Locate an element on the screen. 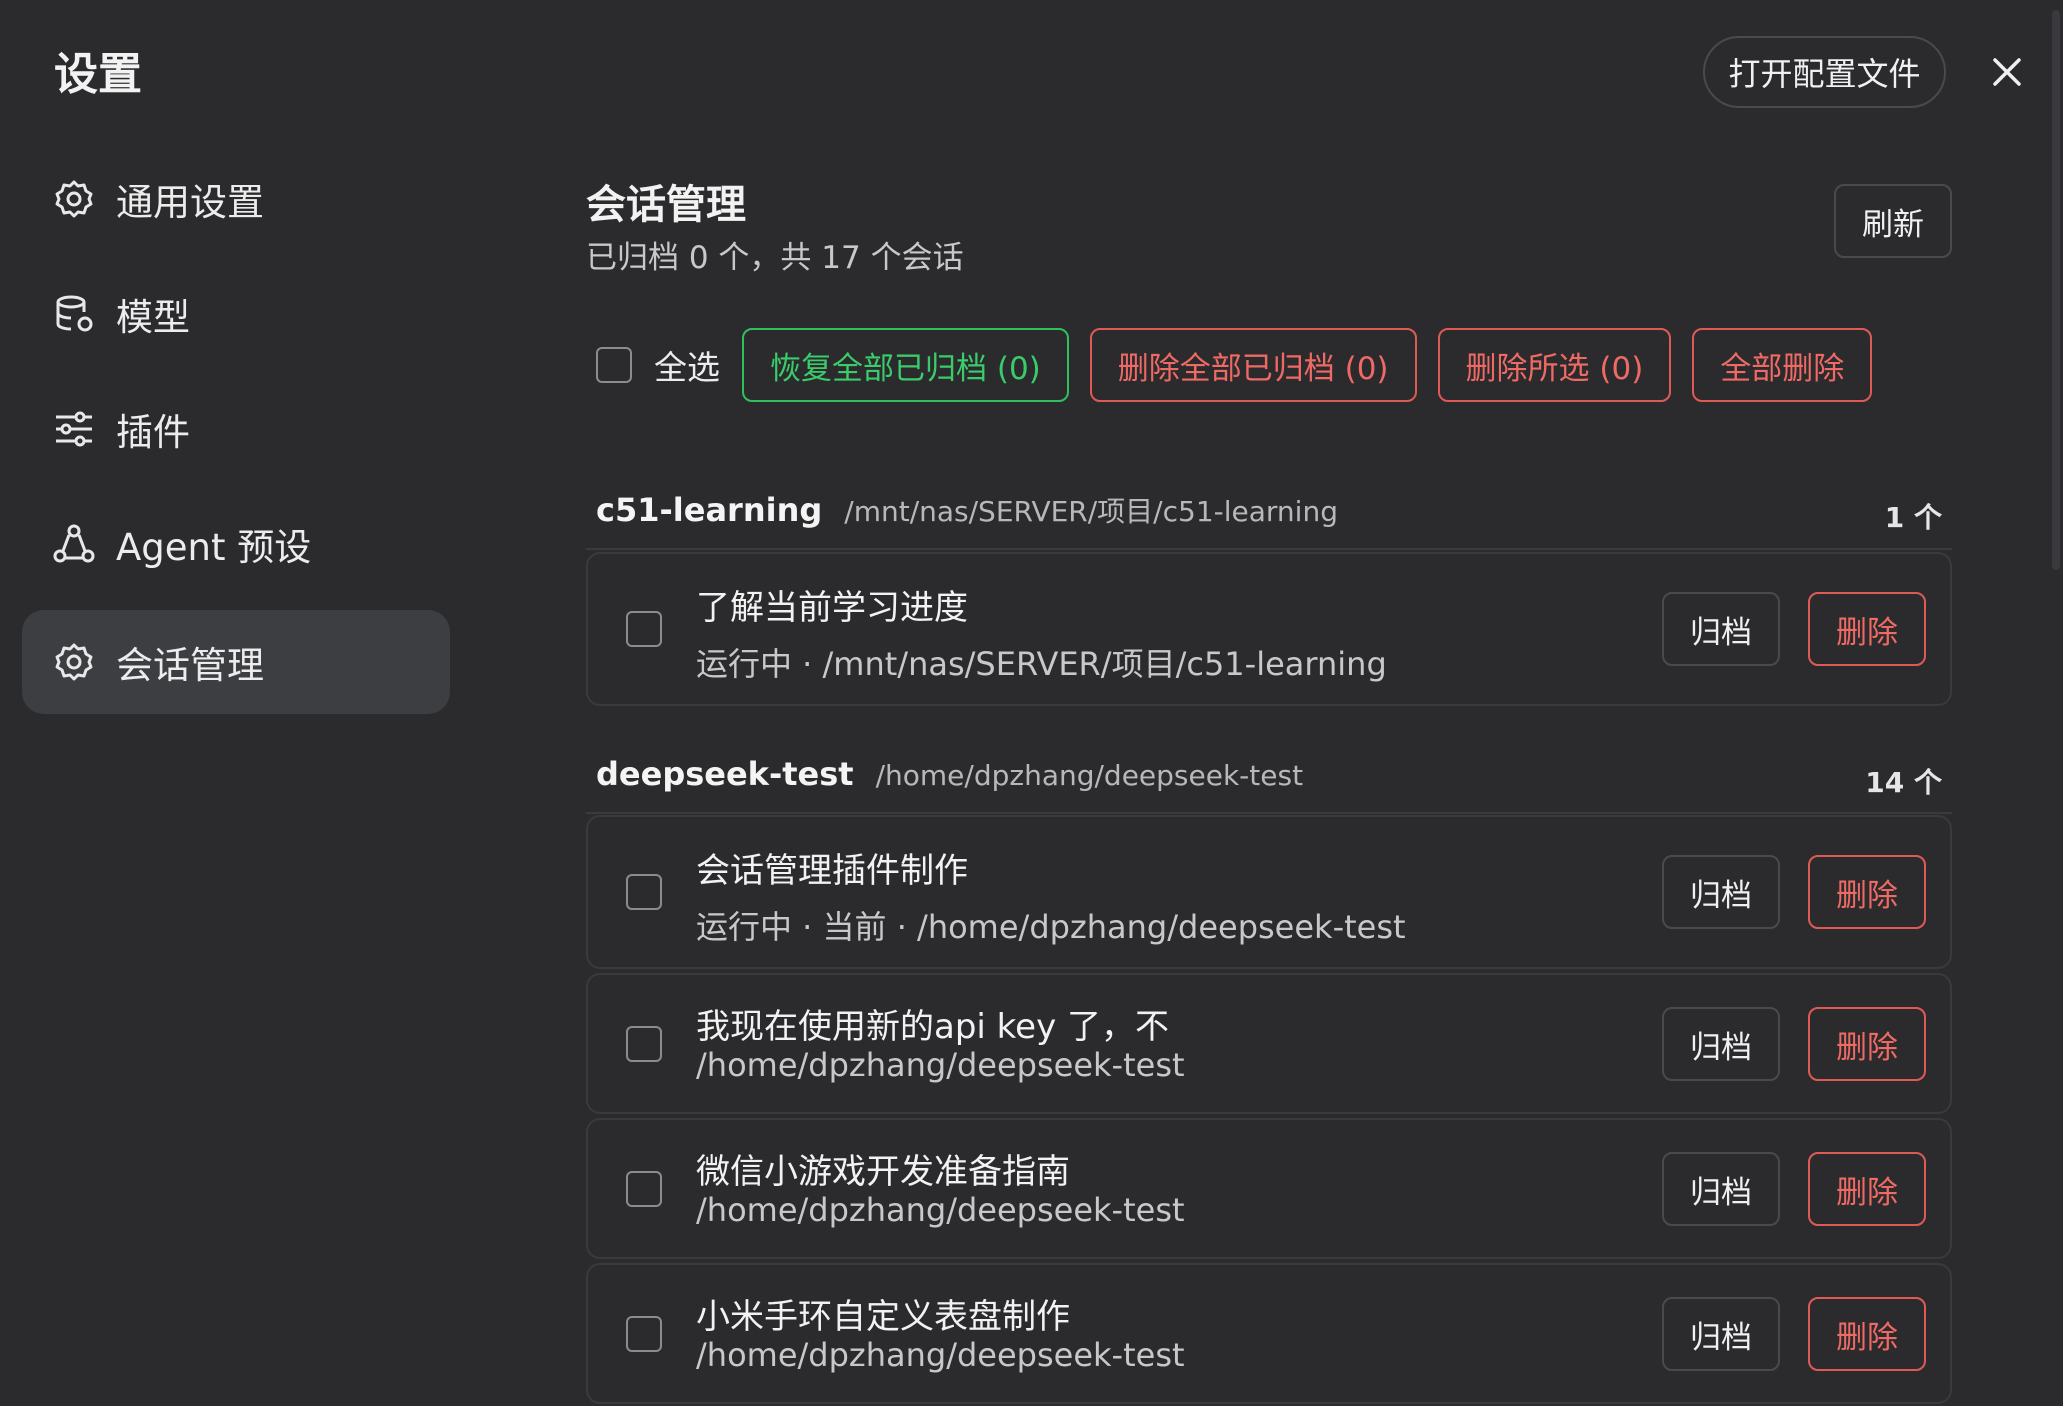 The image size is (2063, 1406). close-icon is located at coordinates (2007, 72).